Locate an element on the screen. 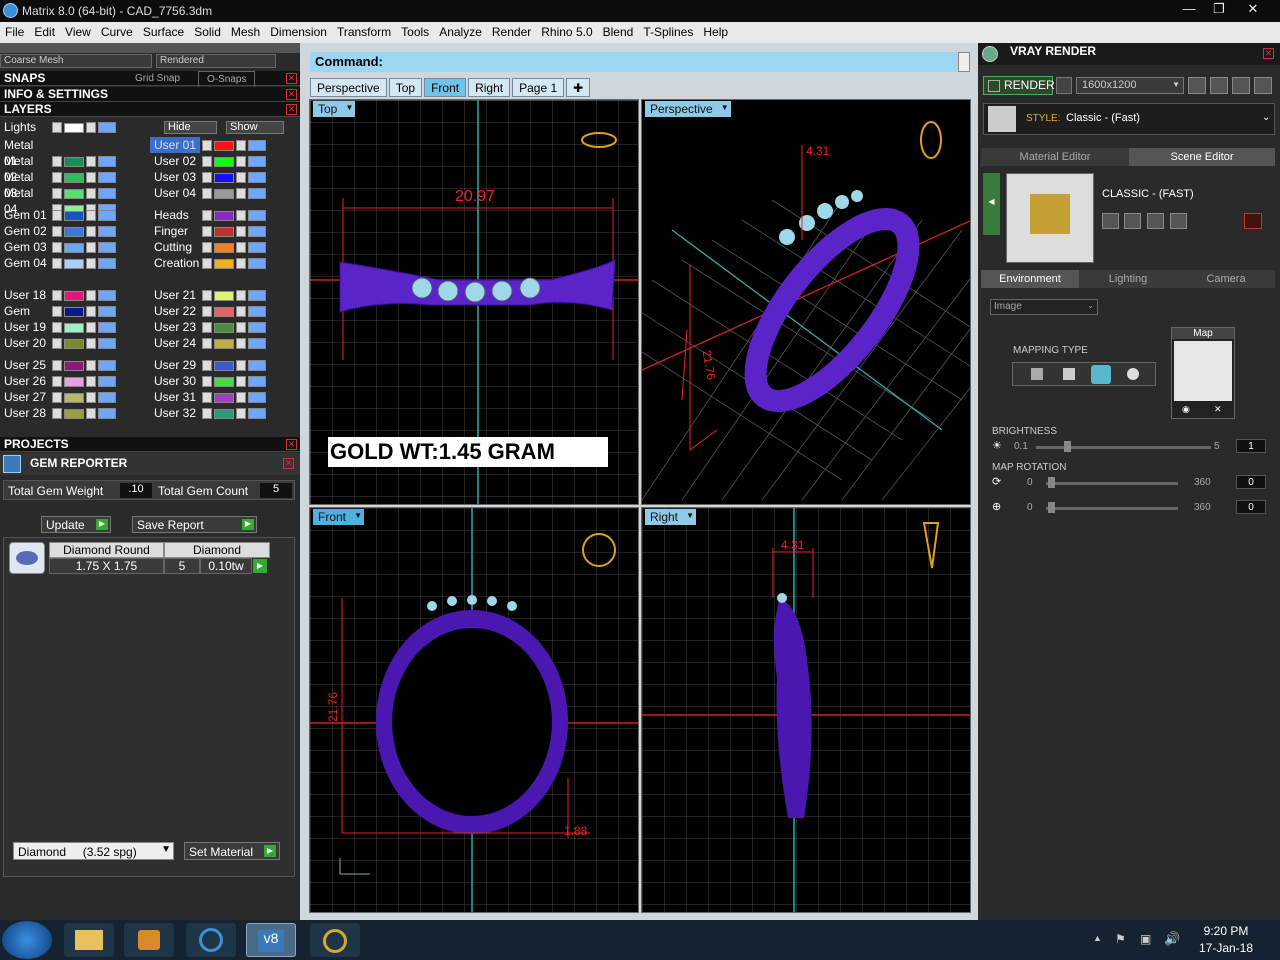 Image resolution: width=1280 pixels, height=960 pixels. save-icon is located at coordinates (1110, 221).